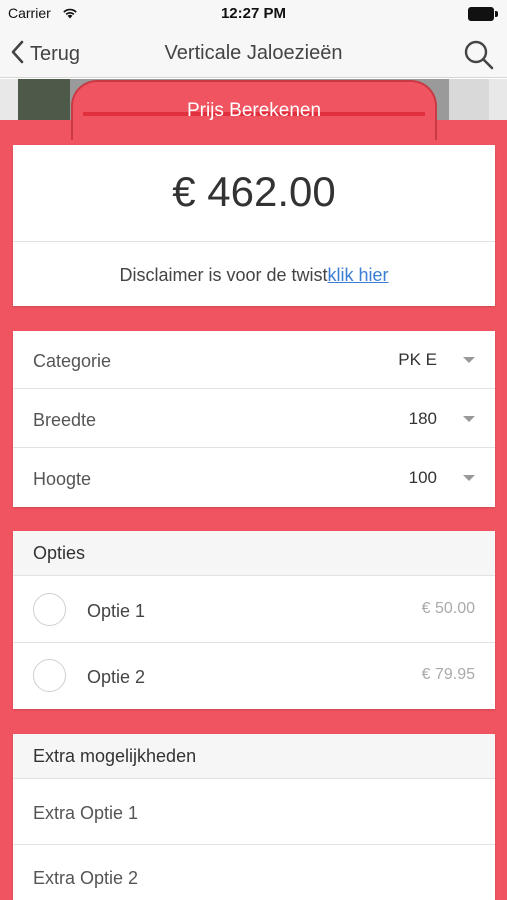 The width and height of the screenshot is (507, 900). I want to click on extras-header: Extra mogelijkheden, so click(254, 756).